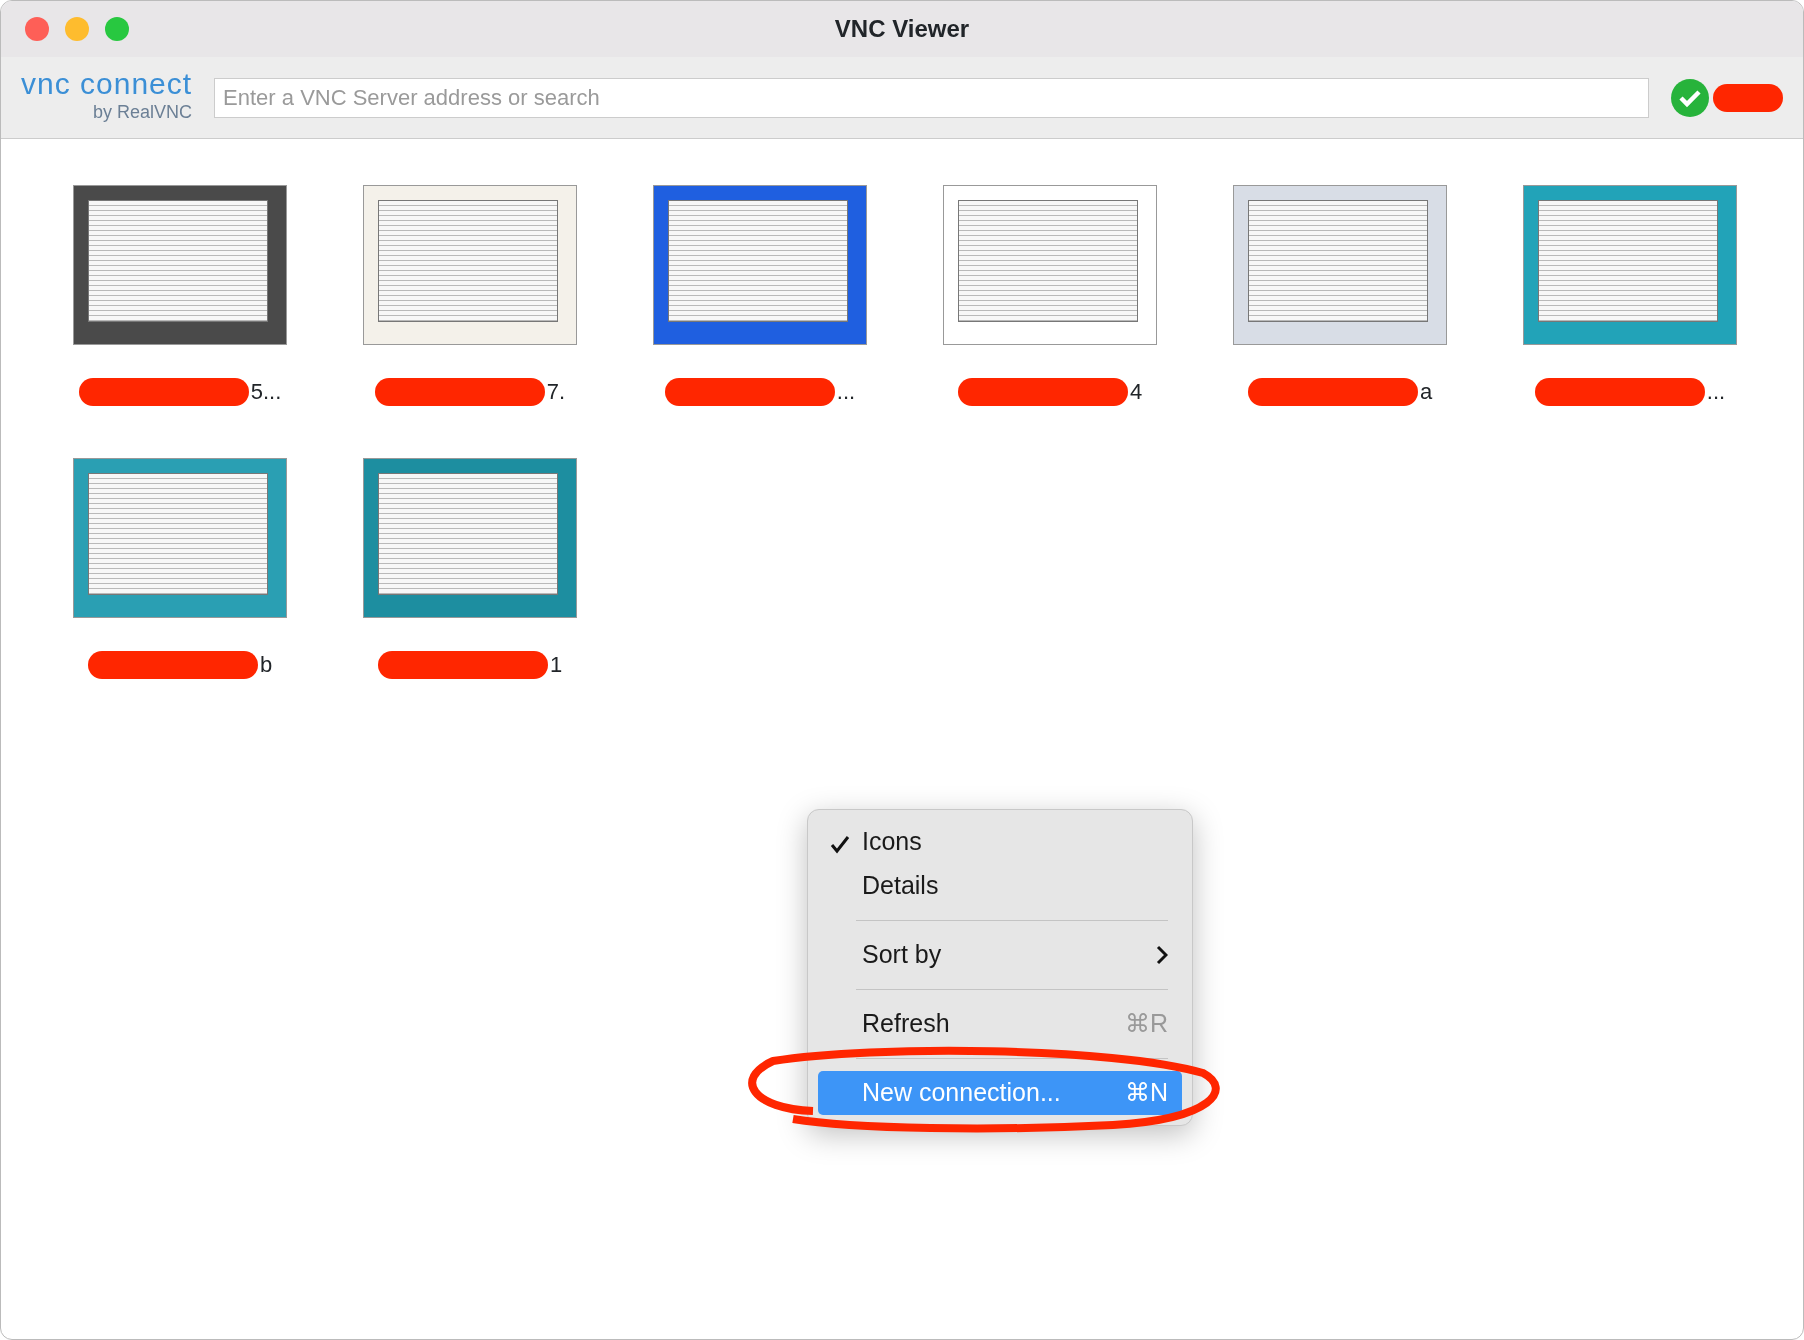 Image resolution: width=1804 pixels, height=1340 pixels. Describe the element at coordinates (1146, 1093) in the screenshot. I see `shortcut-text: ⌘N` at that location.